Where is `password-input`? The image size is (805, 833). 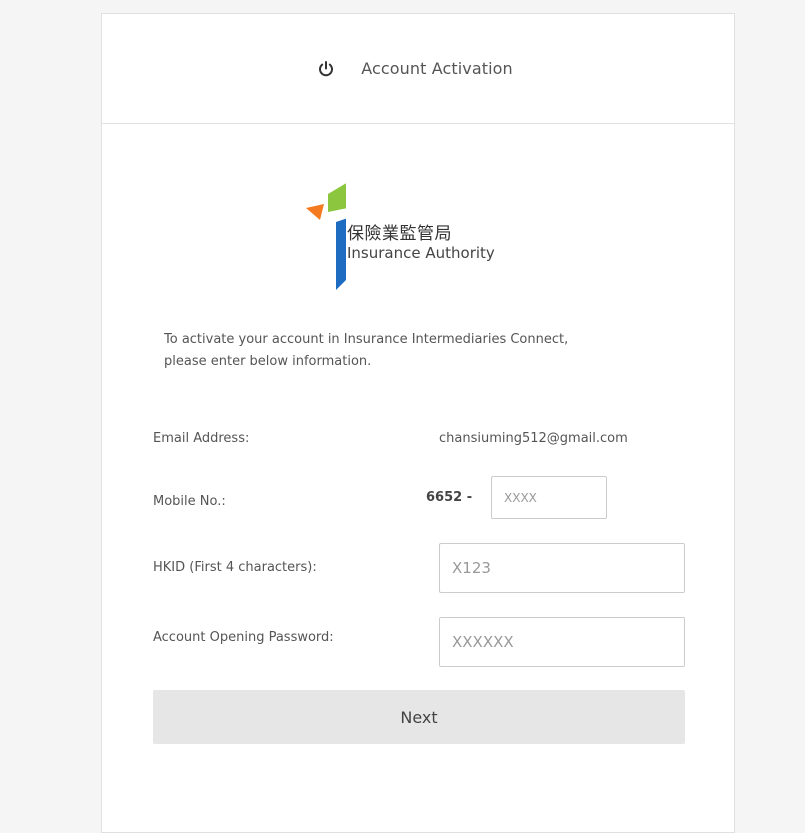
password-input is located at coordinates (562, 642).